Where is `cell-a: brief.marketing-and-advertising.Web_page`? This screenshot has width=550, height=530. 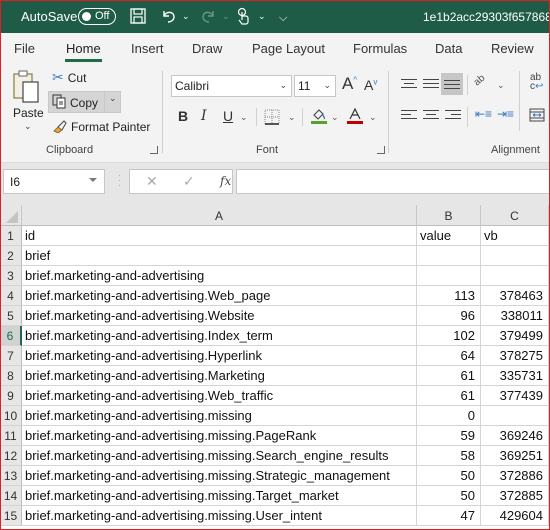
cell-a: brief.marketing-and-advertising.Web_page is located at coordinates (219, 296).